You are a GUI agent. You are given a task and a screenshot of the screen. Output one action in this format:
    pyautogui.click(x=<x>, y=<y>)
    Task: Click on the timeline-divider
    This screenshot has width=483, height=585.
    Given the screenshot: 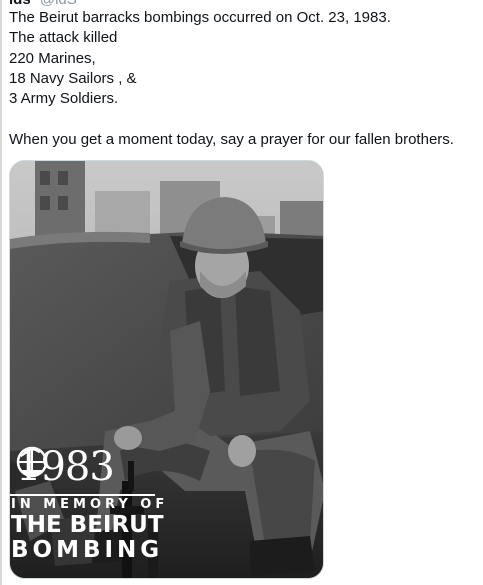 What is the action you would take?
    pyautogui.click(x=1, y=292)
    